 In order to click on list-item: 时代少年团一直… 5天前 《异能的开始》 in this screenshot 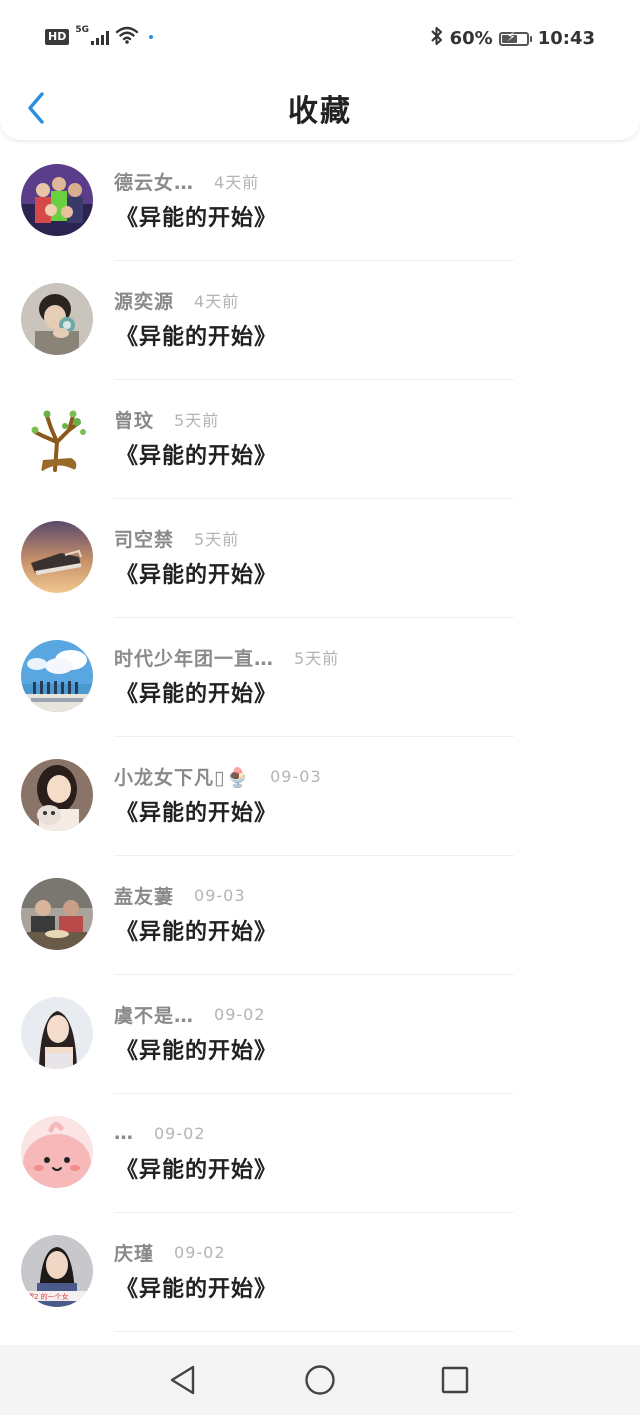, I will do `click(320, 677)`.